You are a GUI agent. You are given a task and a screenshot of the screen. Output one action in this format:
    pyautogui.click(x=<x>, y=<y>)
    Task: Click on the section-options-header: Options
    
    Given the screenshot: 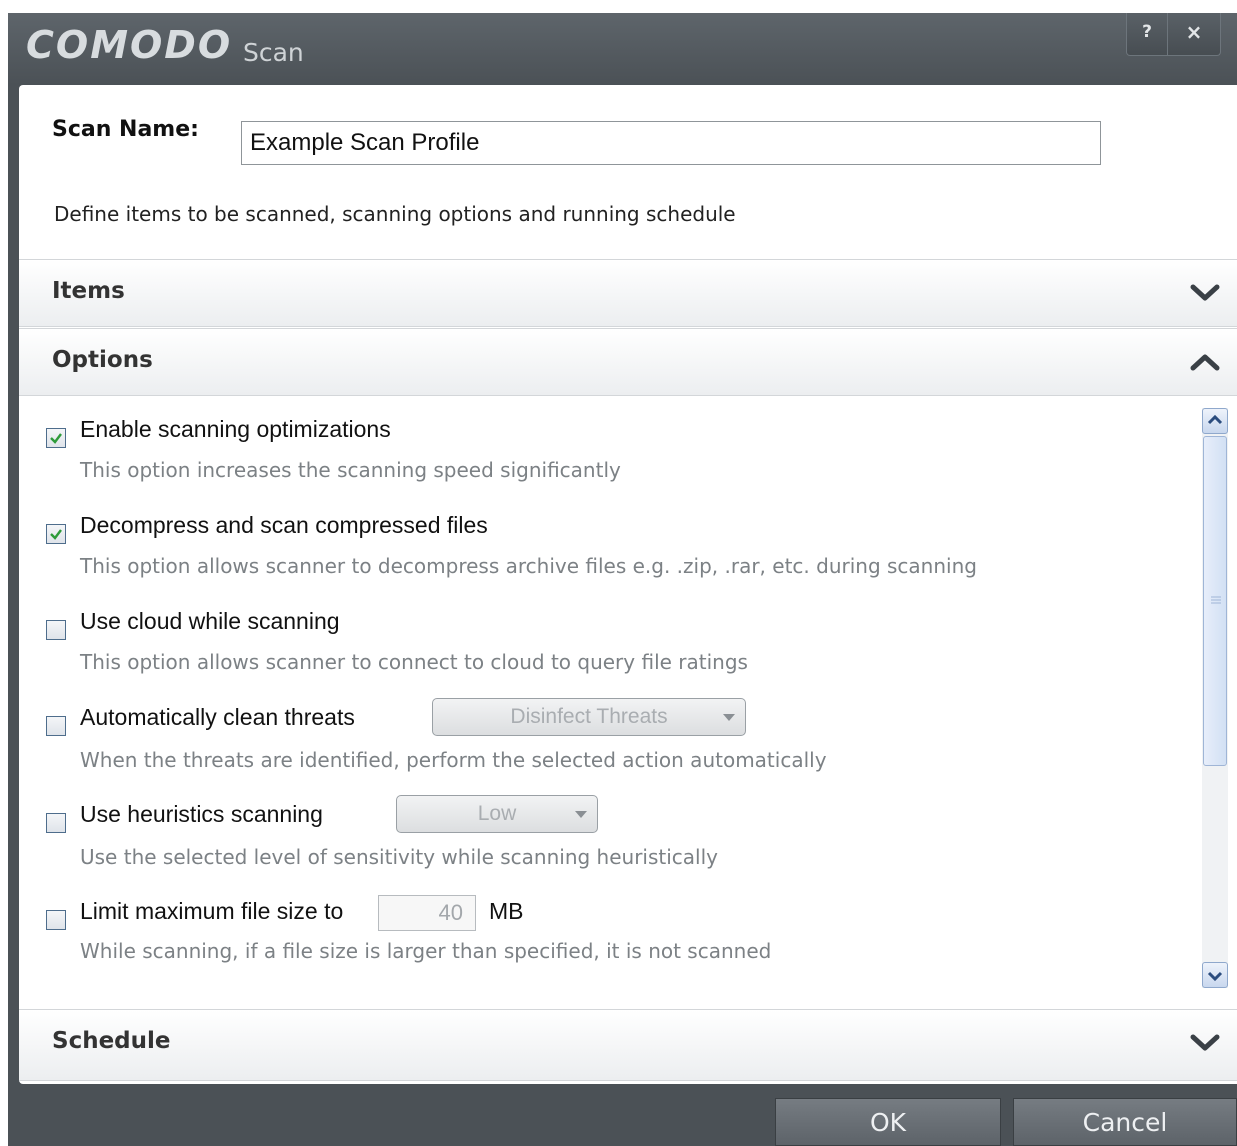 What is the action you would take?
    pyautogui.click(x=628, y=362)
    